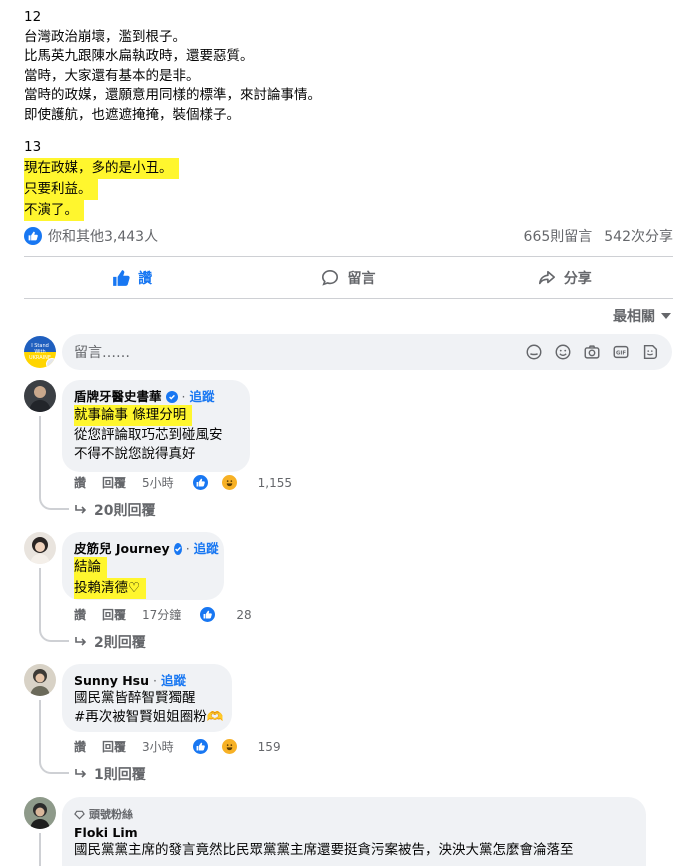  Describe the element at coordinates (634, 317) in the screenshot. I see `sort-label: 最相關` at that location.